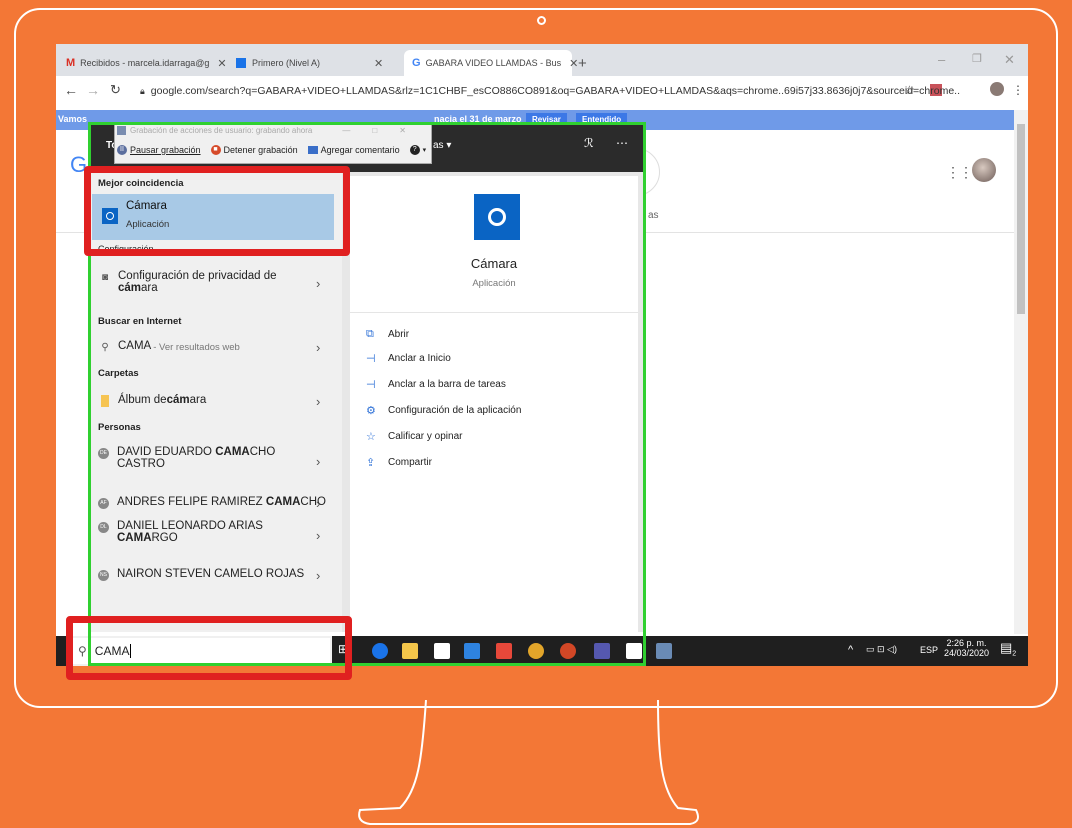  I want to click on gmail-icon: M, so click(71, 63).